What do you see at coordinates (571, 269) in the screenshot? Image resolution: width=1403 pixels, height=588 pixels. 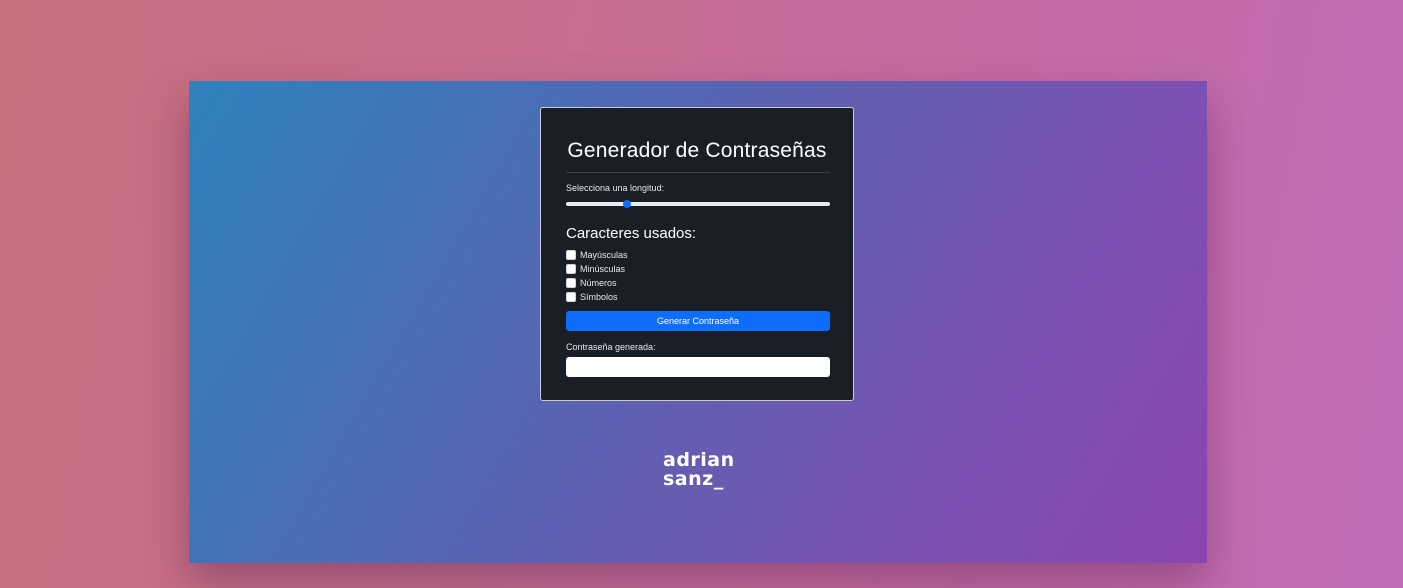 I see `lowercase-checkbox` at bounding box center [571, 269].